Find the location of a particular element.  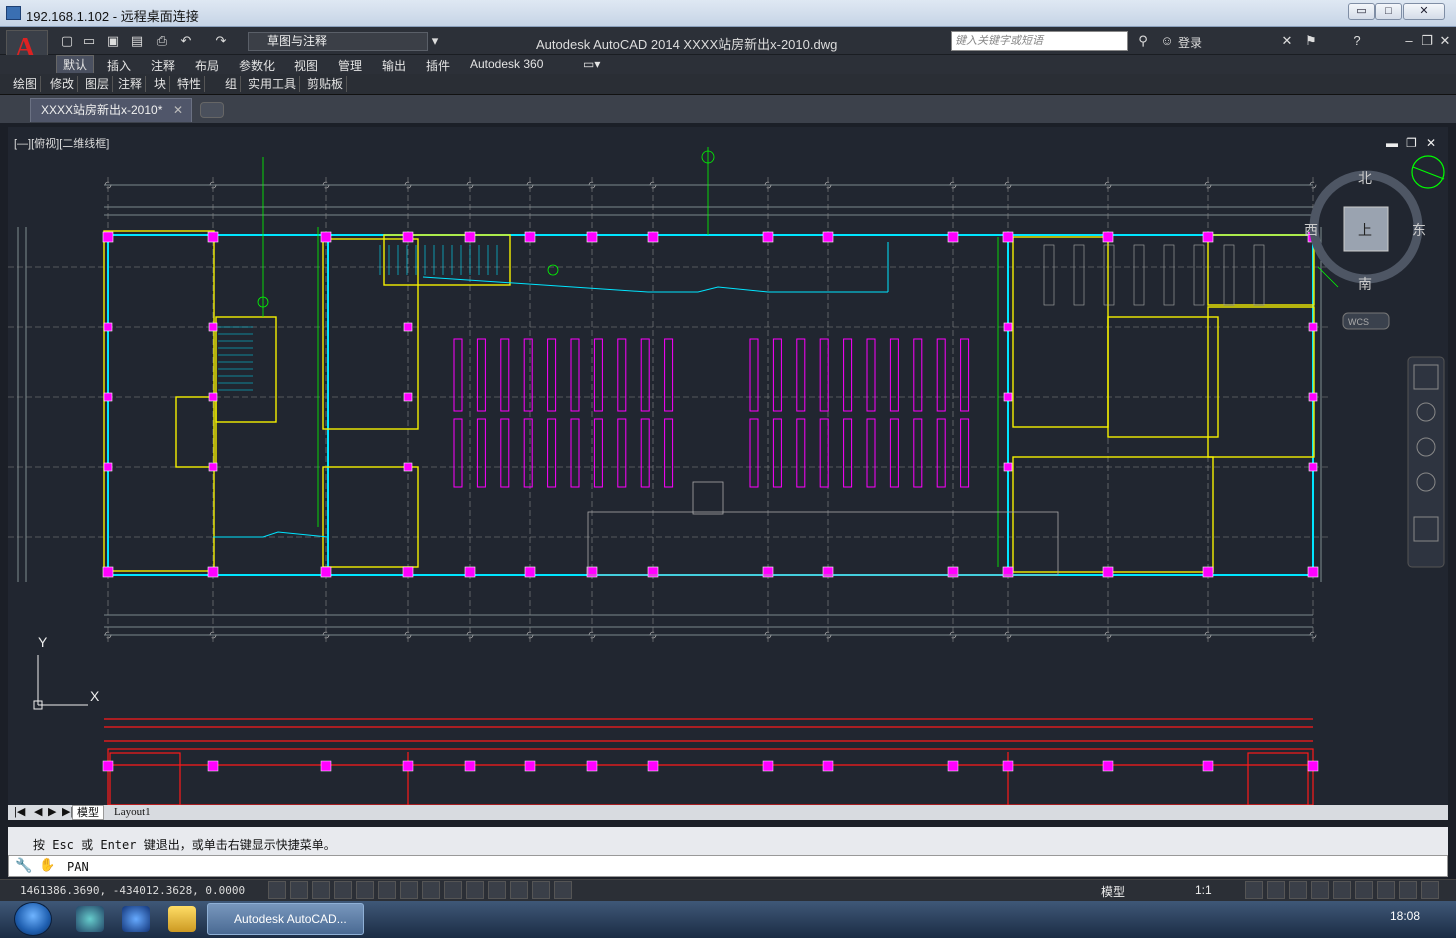

annotation-scale: 1:1 is located at coordinates (1203, 890).